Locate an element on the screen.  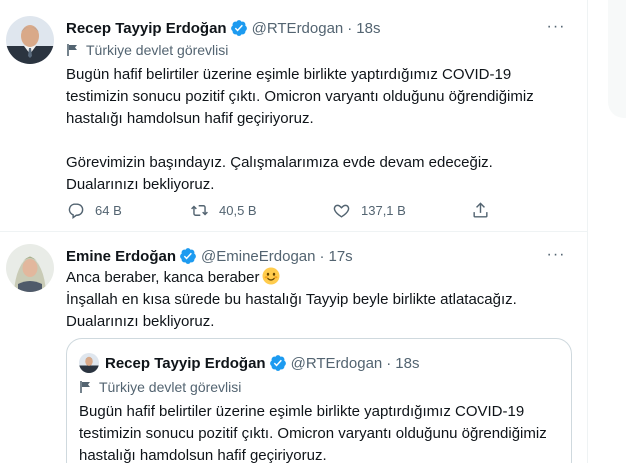
reply-icon is located at coordinates (76, 210).